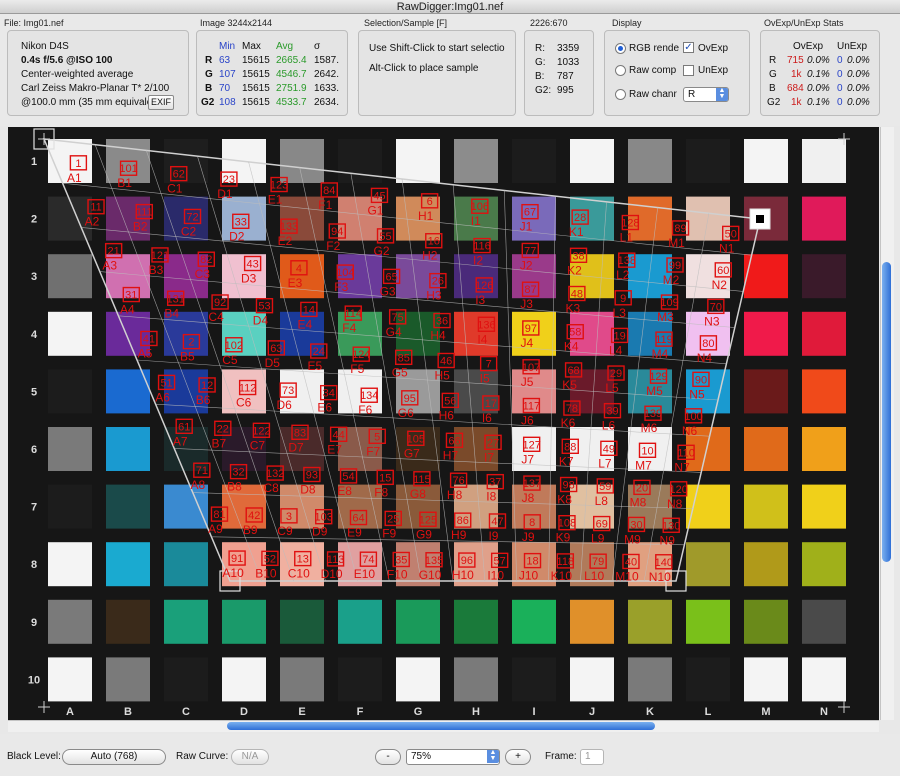  Describe the element at coordinates (529, 576) in the screenshot. I see `sample-label: J10` at that location.